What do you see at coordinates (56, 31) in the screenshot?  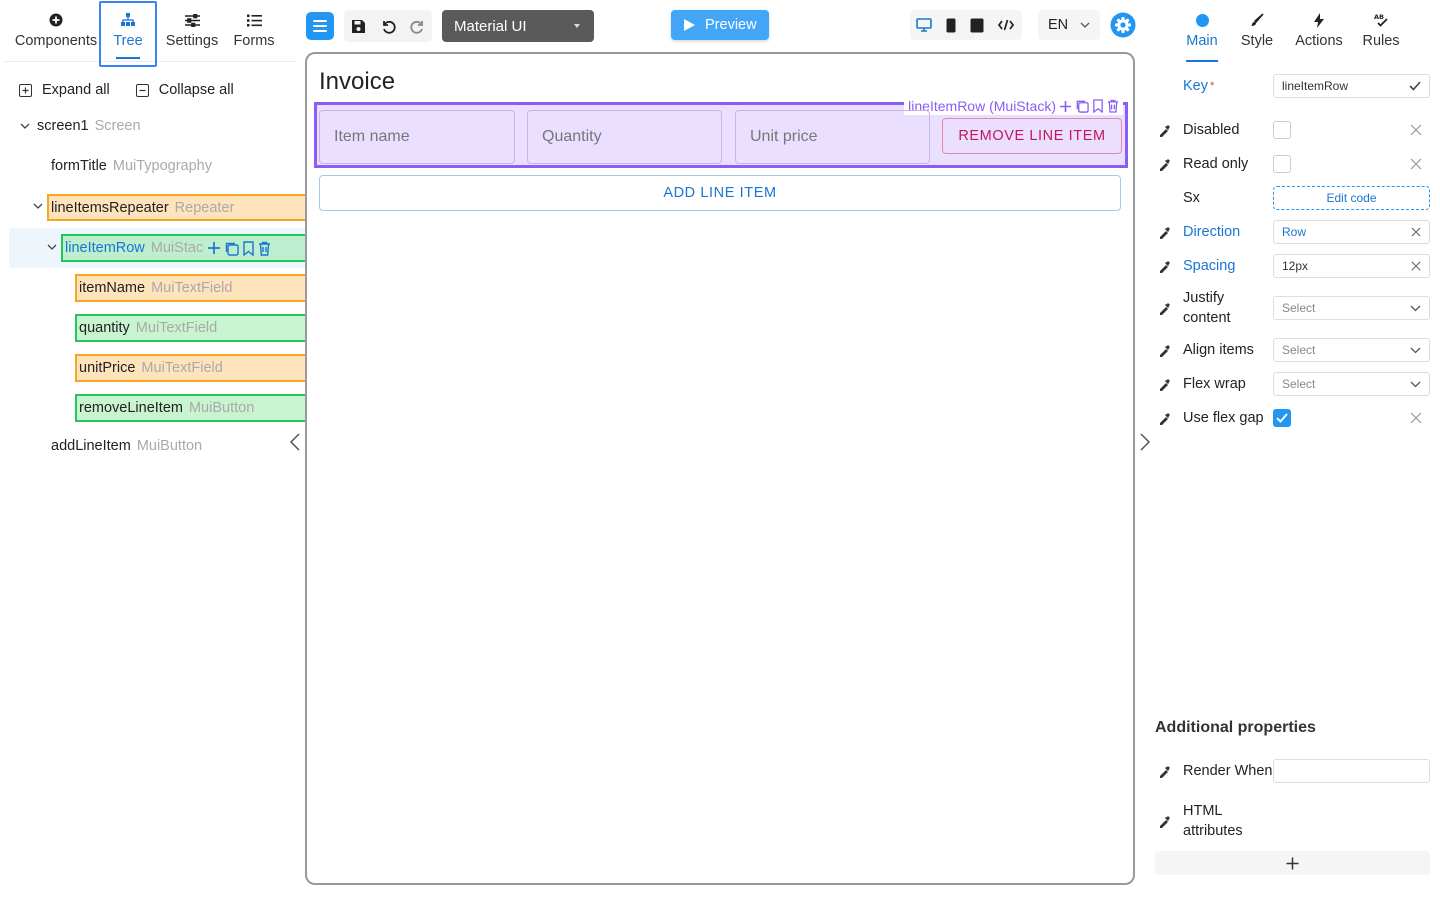 I see `tab-components: Components` at bounding box center [56, 31].